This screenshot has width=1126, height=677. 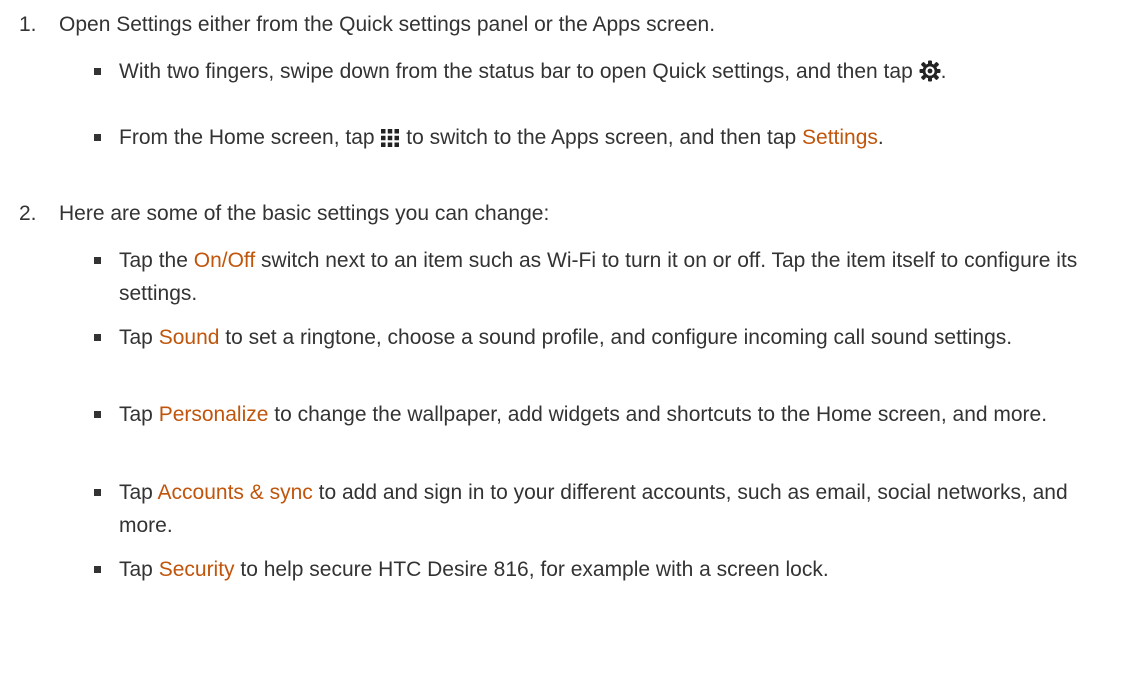 I want to click on apps-grid-icon, so click(x=390, y=141).